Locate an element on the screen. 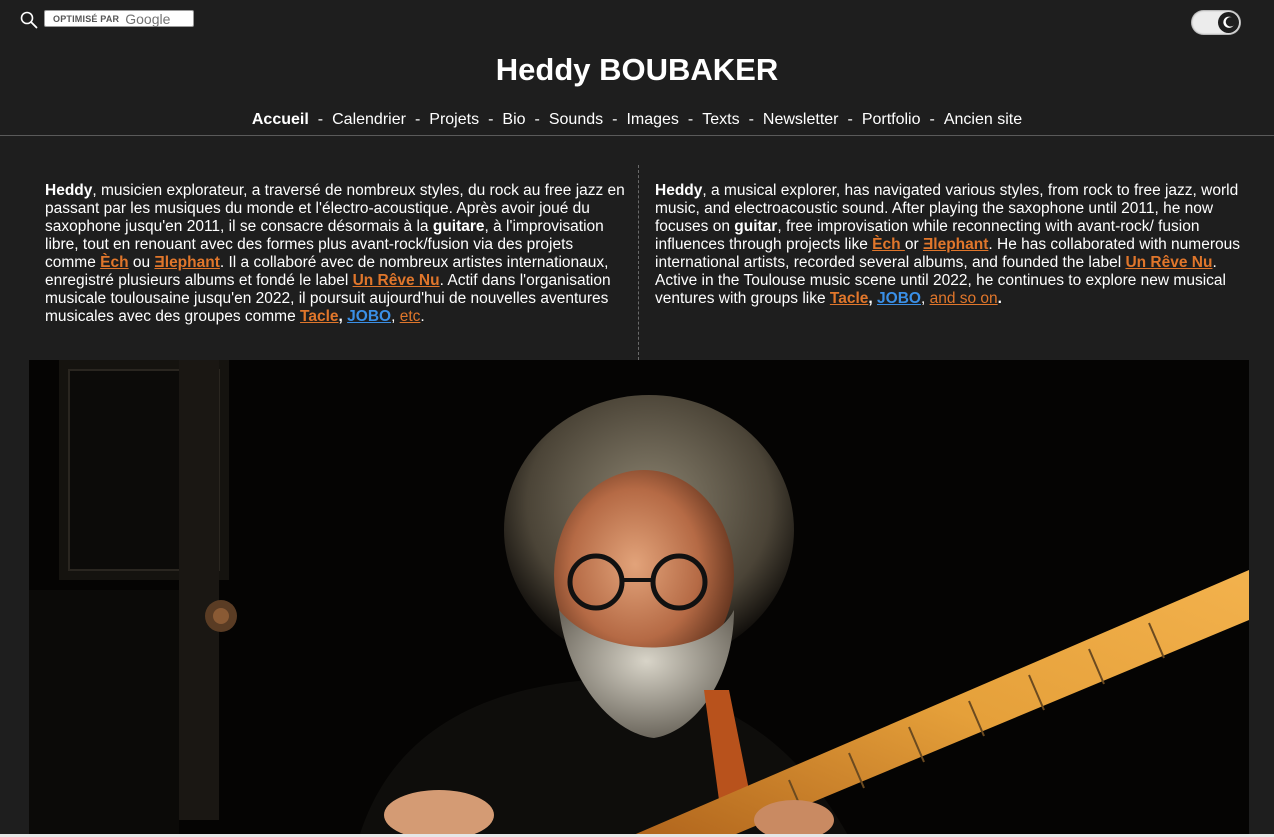  link-etc: etc is located at coordinates (410, 316).